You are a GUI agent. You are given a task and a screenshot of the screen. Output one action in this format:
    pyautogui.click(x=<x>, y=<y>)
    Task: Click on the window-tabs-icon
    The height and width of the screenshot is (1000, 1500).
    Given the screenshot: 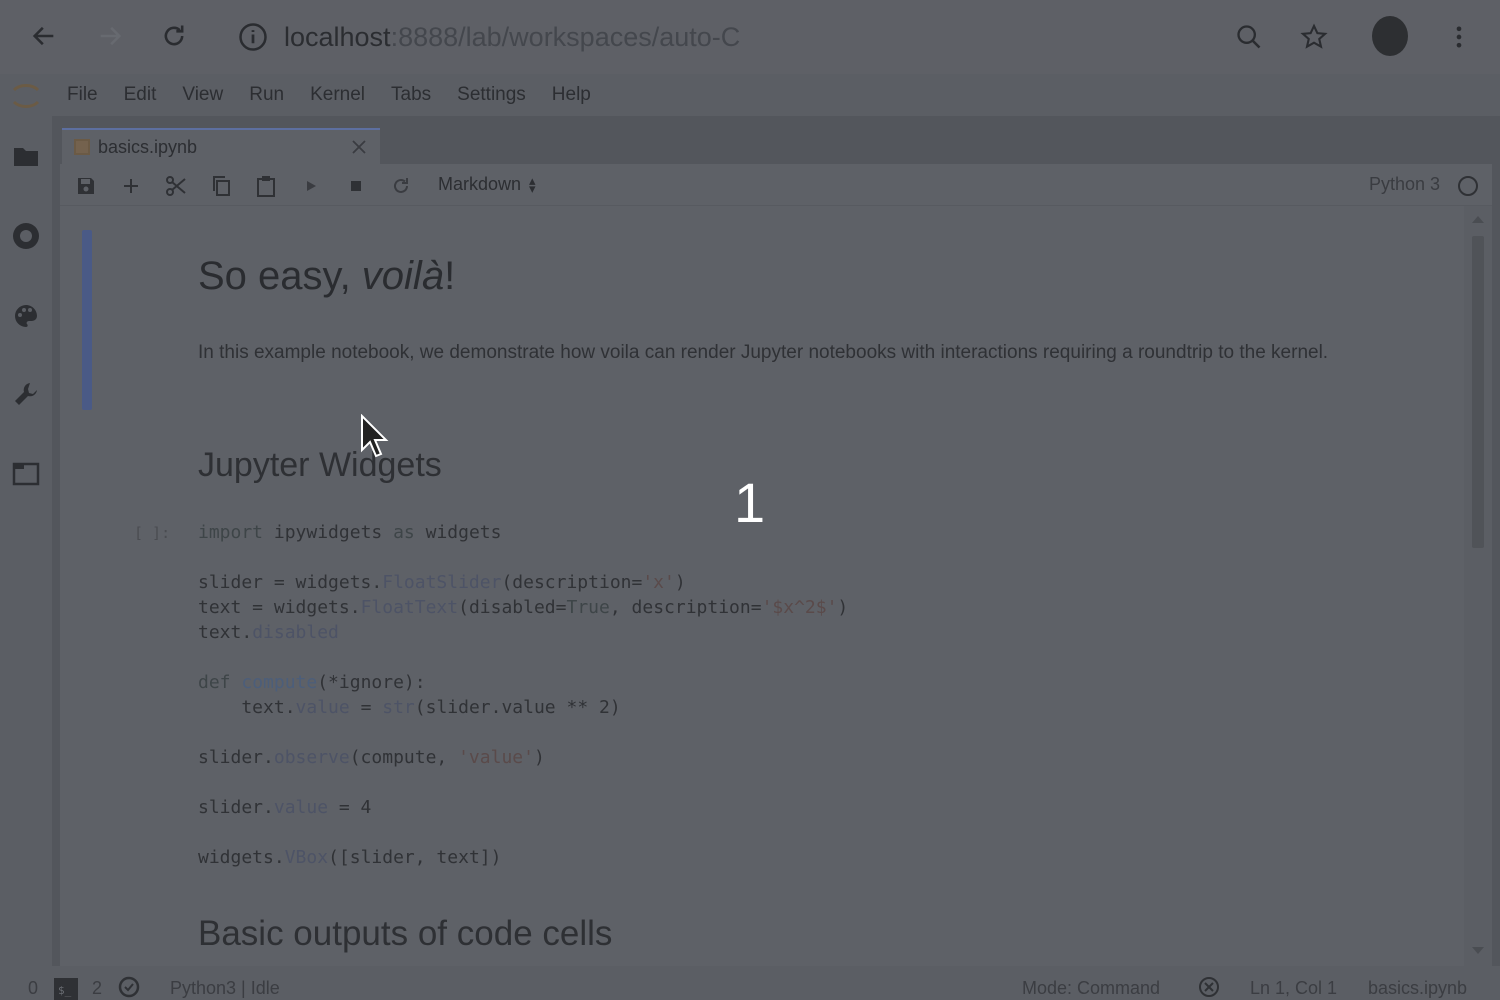 What is the action you would take?
    pyautogui.click(x=26, y=474)
    